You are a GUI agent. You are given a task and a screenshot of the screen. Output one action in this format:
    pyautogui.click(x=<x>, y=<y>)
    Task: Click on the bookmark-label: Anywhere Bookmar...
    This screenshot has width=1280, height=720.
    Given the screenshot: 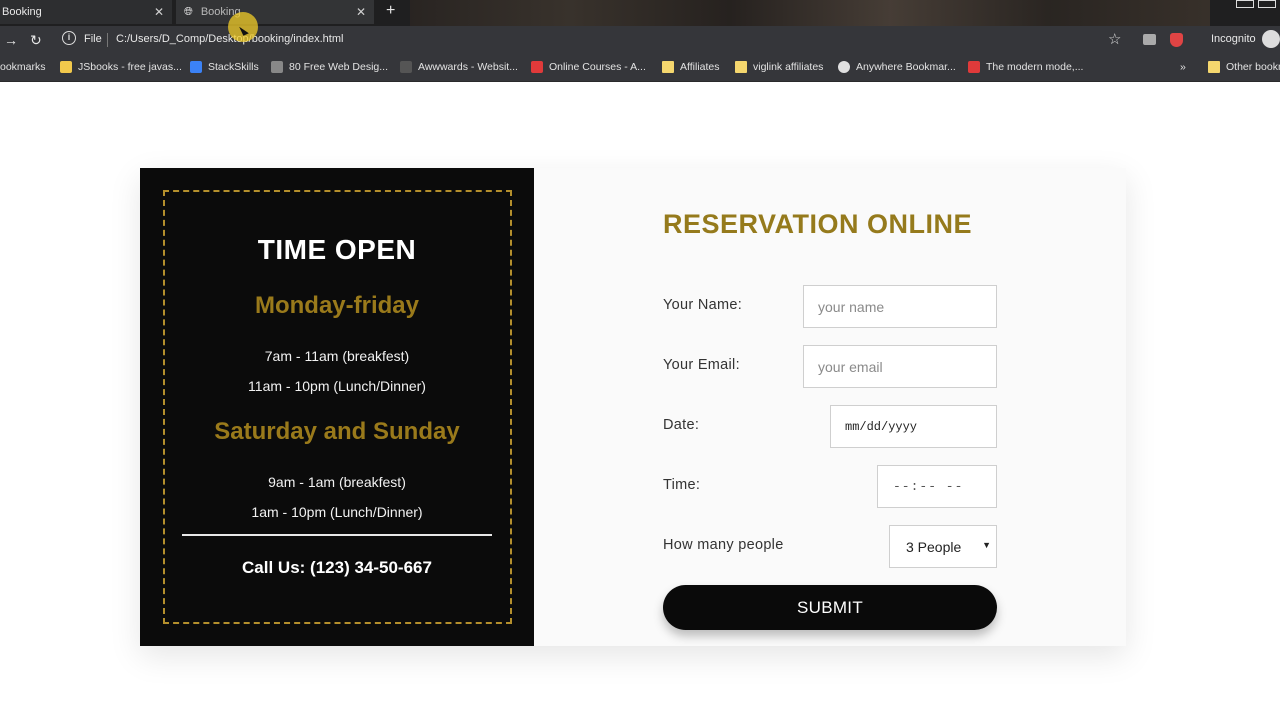 What is the action you would take?
    pyautogui.click(x=906, y=67)
    